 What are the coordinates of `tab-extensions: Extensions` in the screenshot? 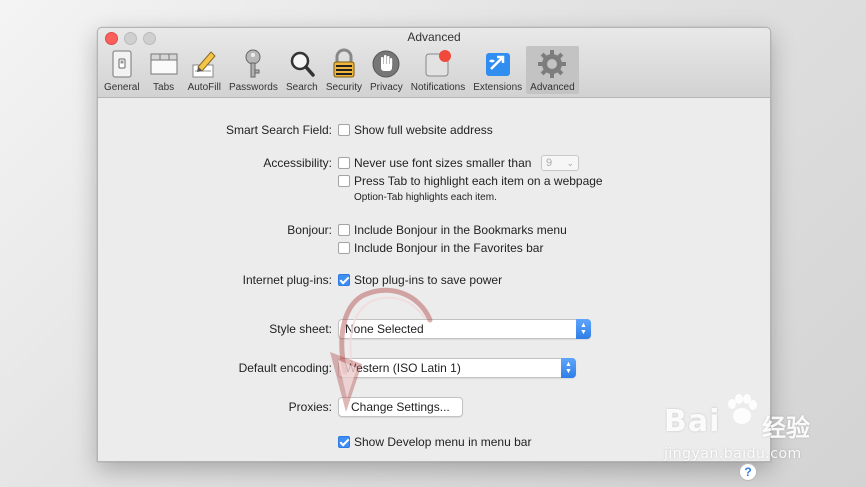 It's located at (497, 70).